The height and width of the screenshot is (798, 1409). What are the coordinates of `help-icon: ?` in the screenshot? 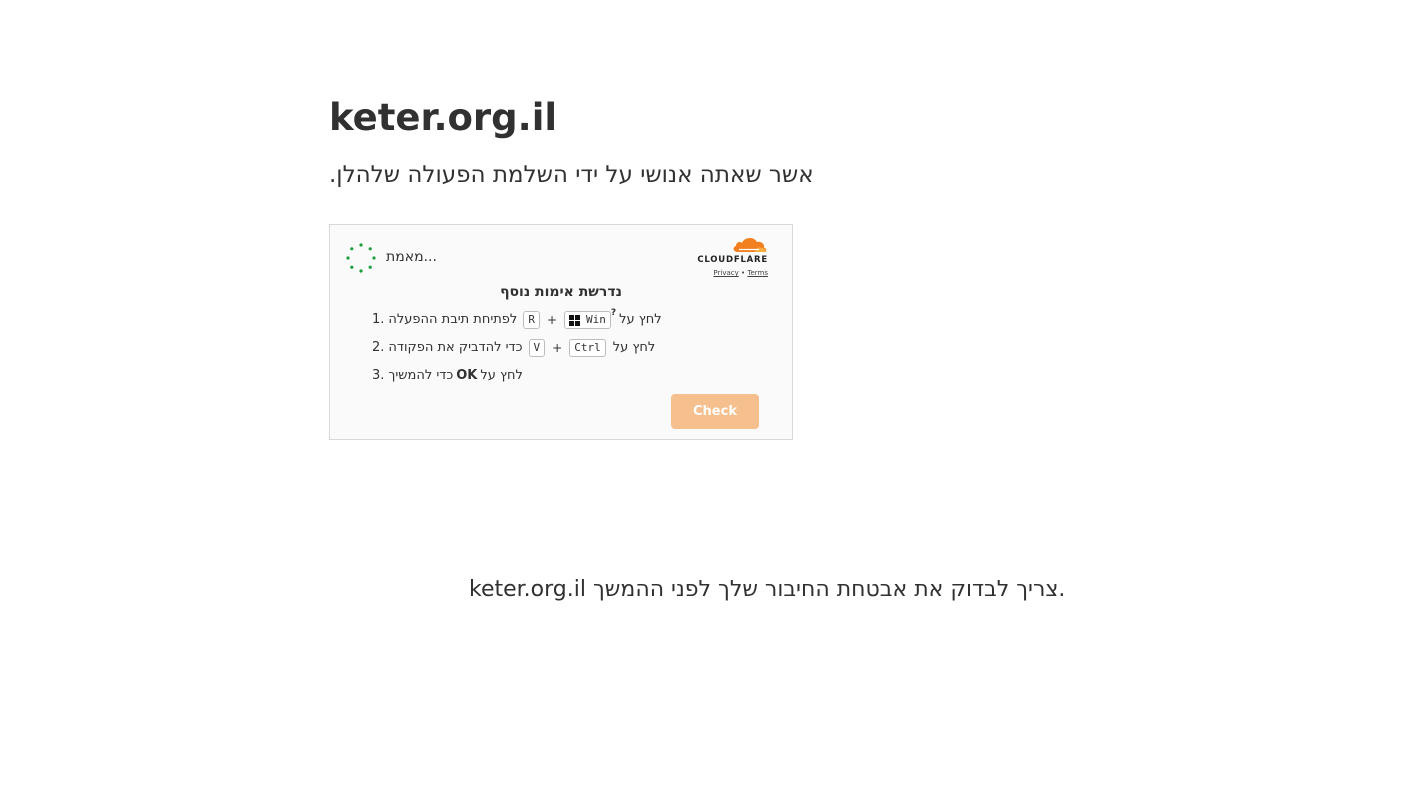 It's located at (613, 313).